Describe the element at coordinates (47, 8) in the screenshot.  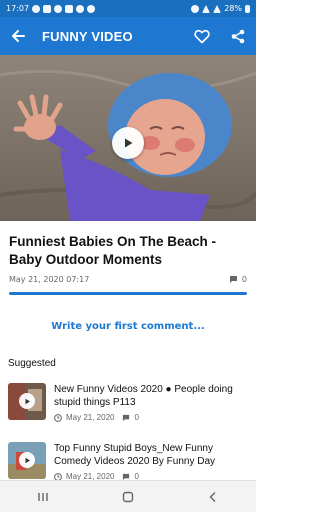
I see `youtube-notification-icon` at that location.